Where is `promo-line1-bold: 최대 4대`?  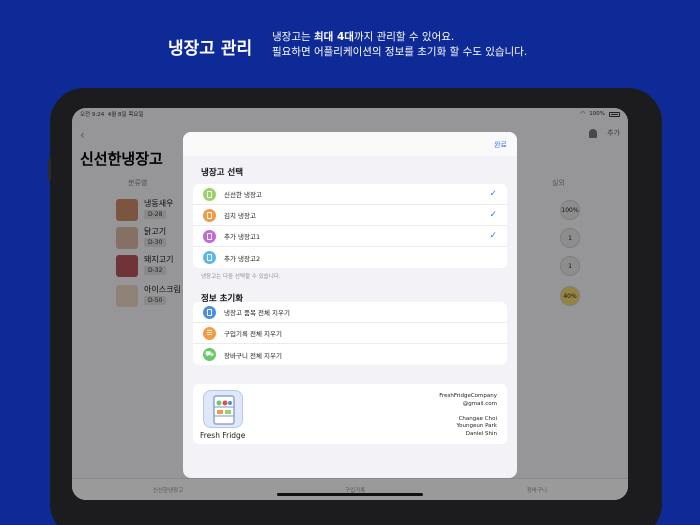
promo-line1-bold: 최대 4대 is located at coordinates (333, 37).